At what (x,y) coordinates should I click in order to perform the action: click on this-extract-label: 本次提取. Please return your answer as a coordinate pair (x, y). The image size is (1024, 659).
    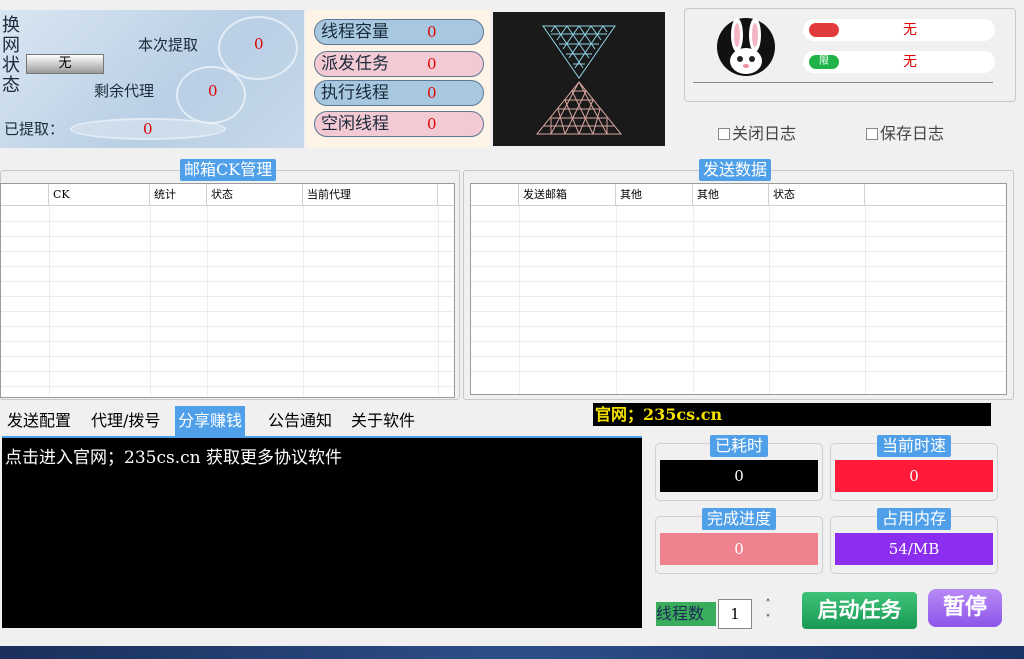
    Looking at the image, I should click on (168, 45).